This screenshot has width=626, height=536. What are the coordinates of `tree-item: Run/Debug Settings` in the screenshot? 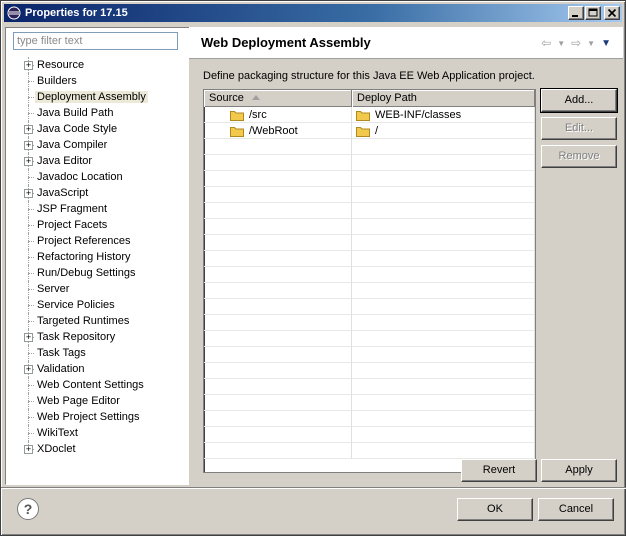 It's located at (97, 273).